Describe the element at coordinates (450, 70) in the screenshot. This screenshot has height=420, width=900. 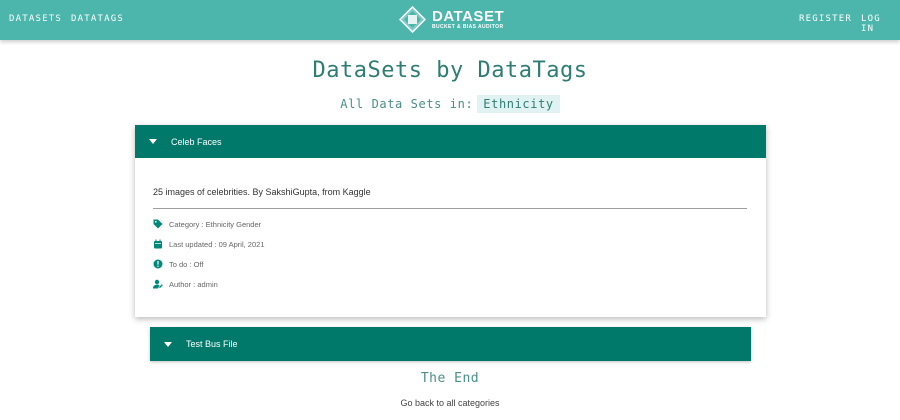
I see `page-title: DataSets by DataTags` at that location.